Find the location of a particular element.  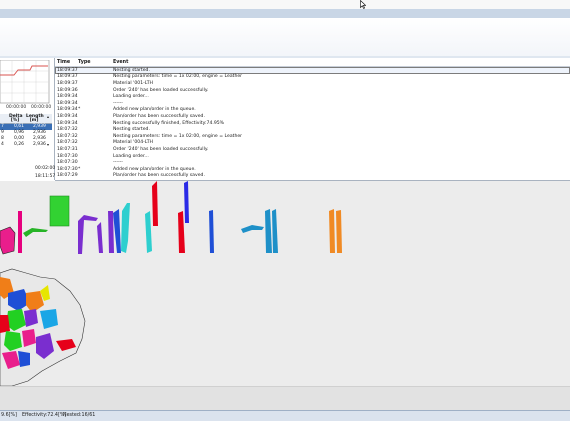

log-row: 18:07:32 Nesting started. is located at coordinates (312, 129).